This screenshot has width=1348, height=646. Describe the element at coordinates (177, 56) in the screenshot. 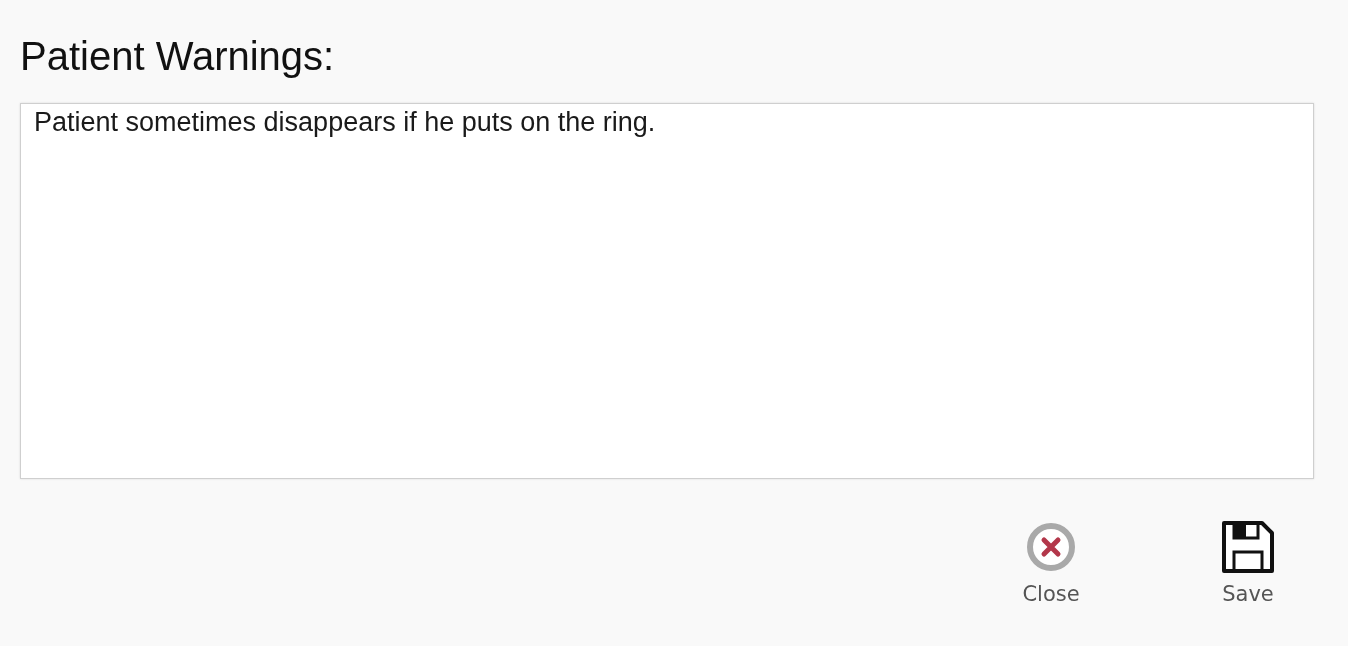

I see `section-title: Patient Warnings:` at that location.